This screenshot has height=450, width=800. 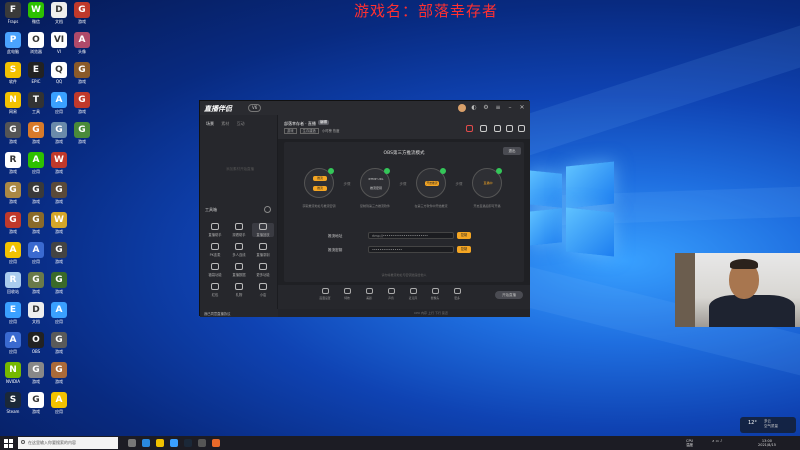 What do you see at coordinates (239, 250) in the screenshot?
I see `tool-button: 多人连线` at bounding box center [239, 250].